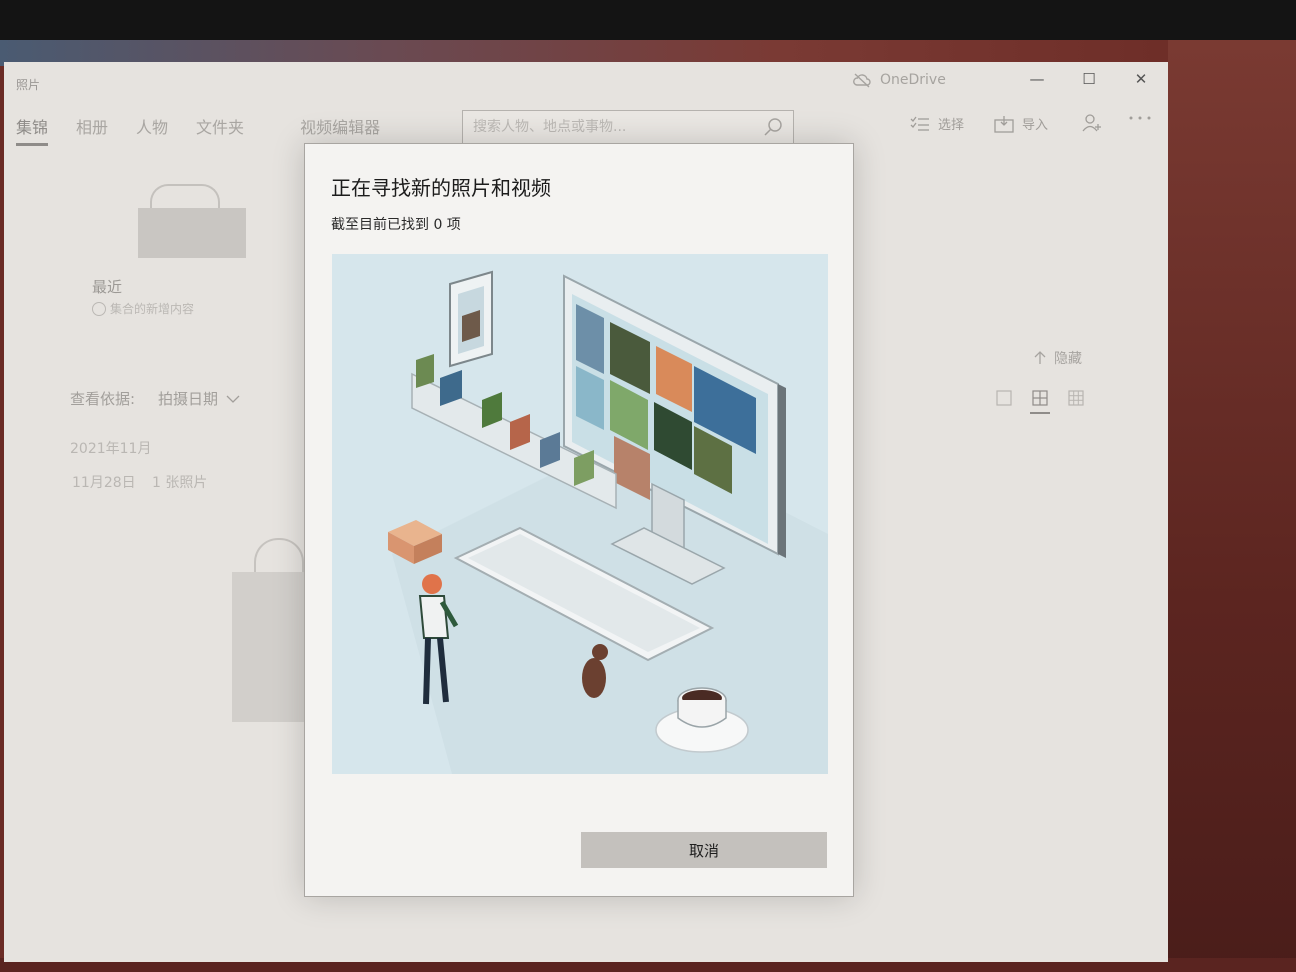  Describe the element at coordinates (1035, 125) in the screenshot. I see `import-label: 导入` at that location.